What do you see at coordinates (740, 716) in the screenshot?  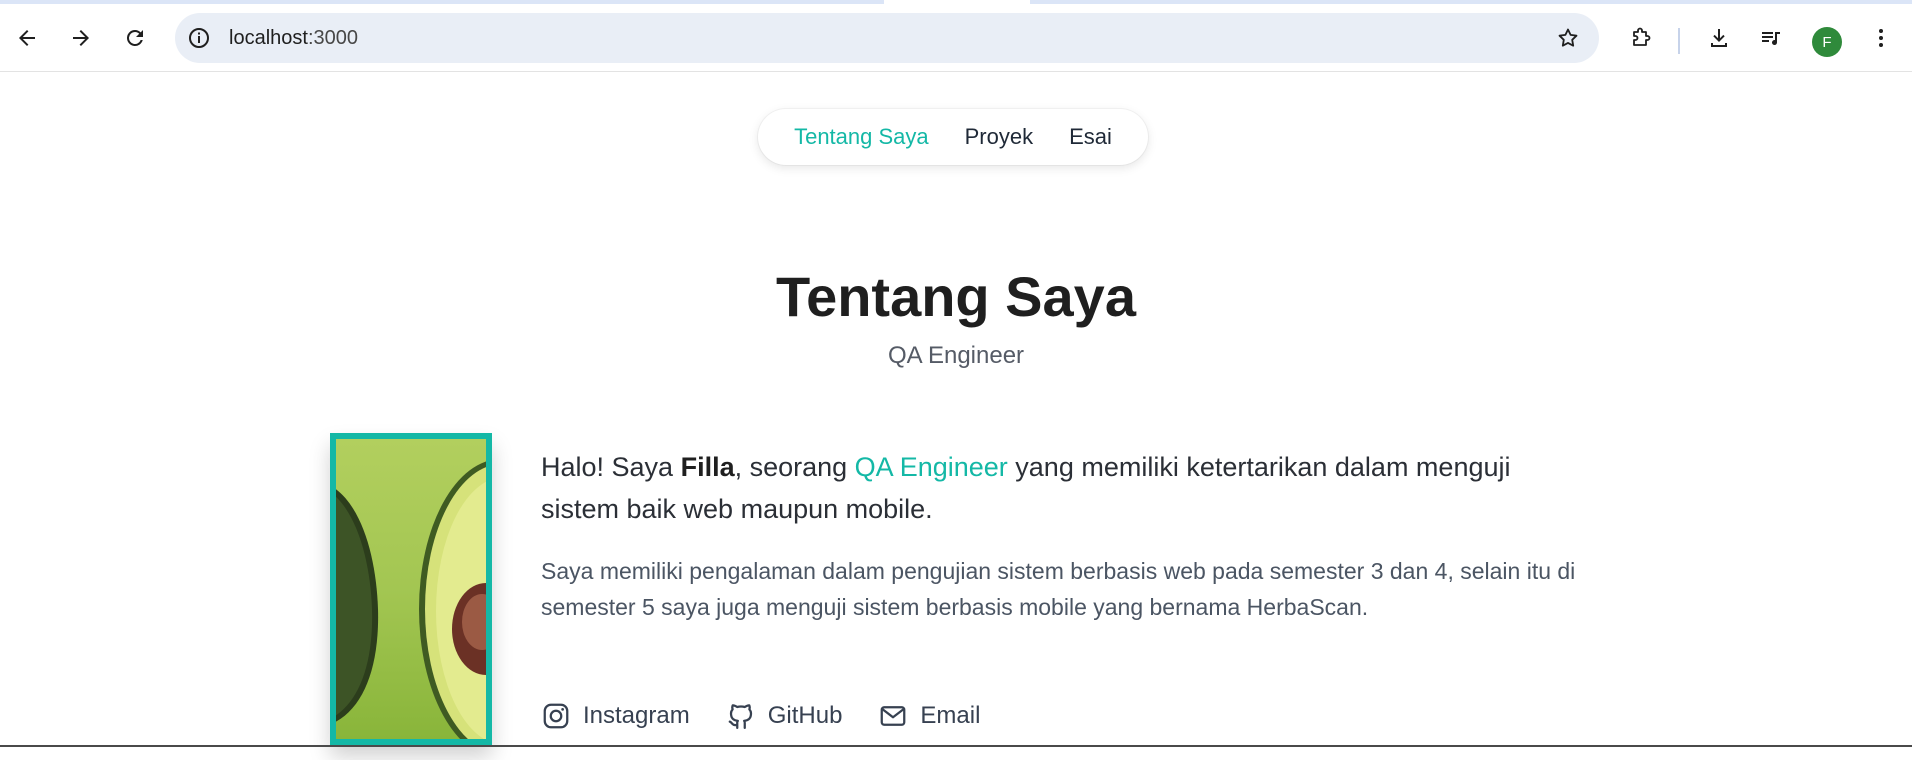 I see `github-icon` at bounding box center [740, 716].